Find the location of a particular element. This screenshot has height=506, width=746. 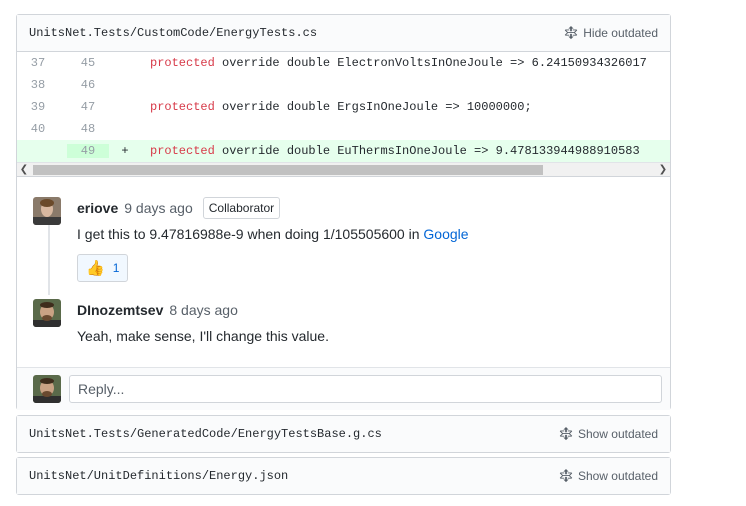

scroll-right-icon: ❯ is located at coordinates (663, 169).